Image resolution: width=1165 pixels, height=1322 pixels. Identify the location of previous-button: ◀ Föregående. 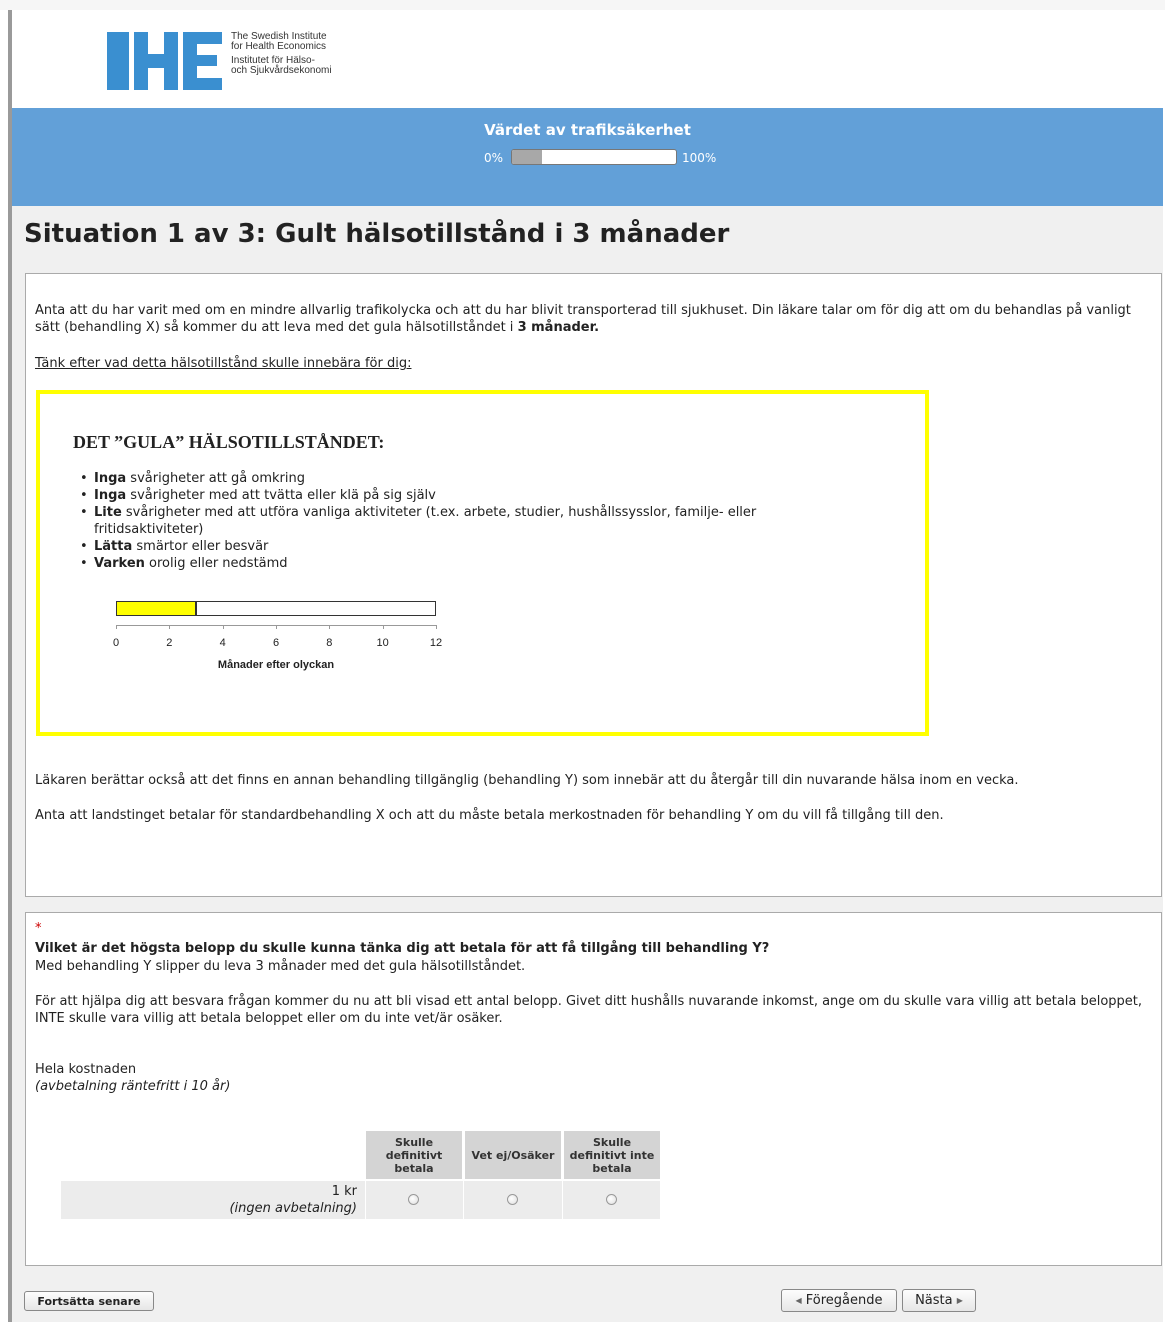
(839, 1300).